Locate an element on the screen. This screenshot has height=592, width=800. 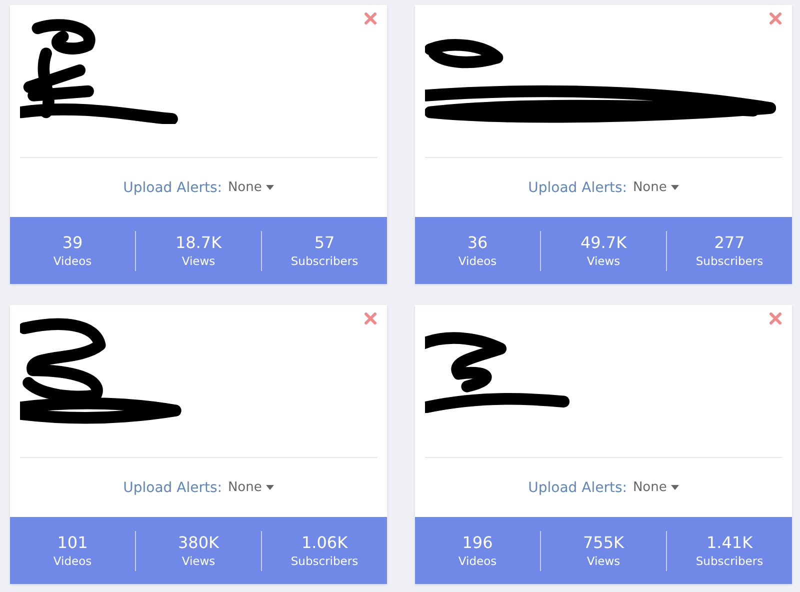
stat-value: 1.41K is located at coordinates (729, 542).